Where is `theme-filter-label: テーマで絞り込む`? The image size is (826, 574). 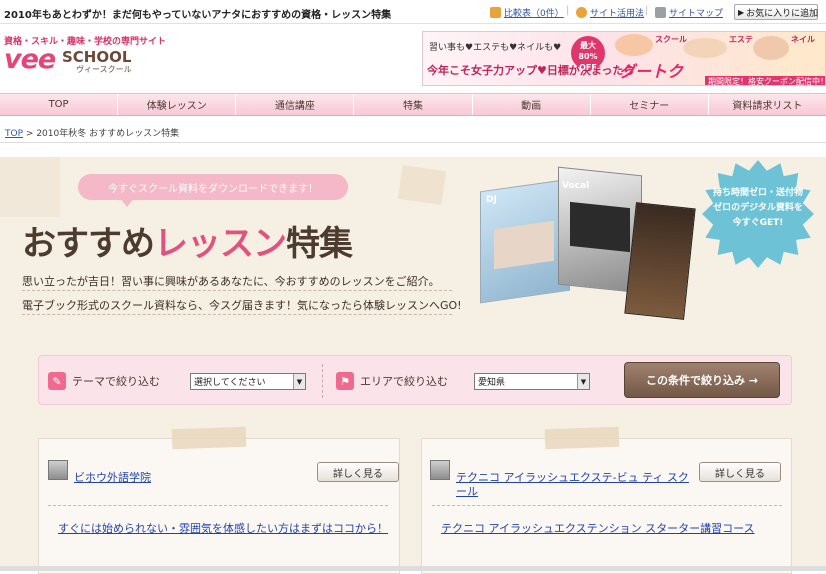 theme-filter-label: テーマで絞り込む is located at coordinates (116, 381).